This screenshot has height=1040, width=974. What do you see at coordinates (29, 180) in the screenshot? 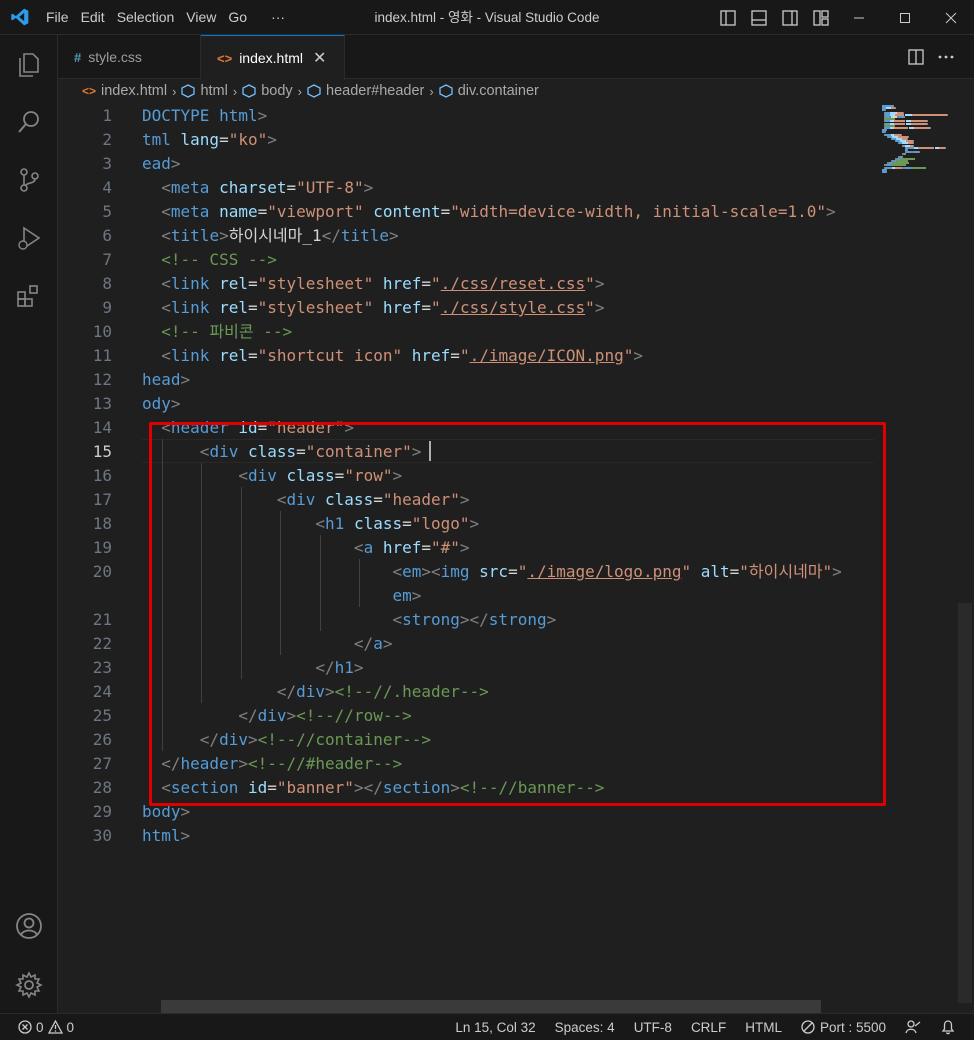
I see `source-control-icon` at bounding box center [29, 180].